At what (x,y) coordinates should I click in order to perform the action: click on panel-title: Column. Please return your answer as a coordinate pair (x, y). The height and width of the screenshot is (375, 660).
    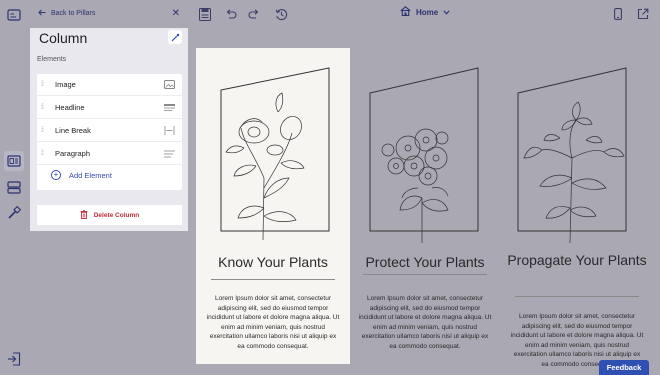
    Looking at the image, I should click on (63, 38).